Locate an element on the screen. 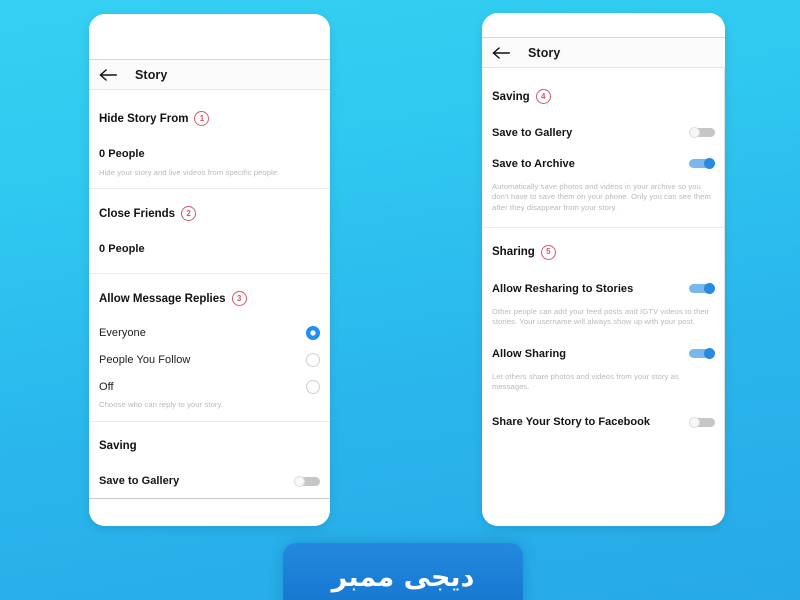 Image resolution: width=800 pixels, height=600 pixels. radio-button-people-you-follow is located at coordinates (313, 359).